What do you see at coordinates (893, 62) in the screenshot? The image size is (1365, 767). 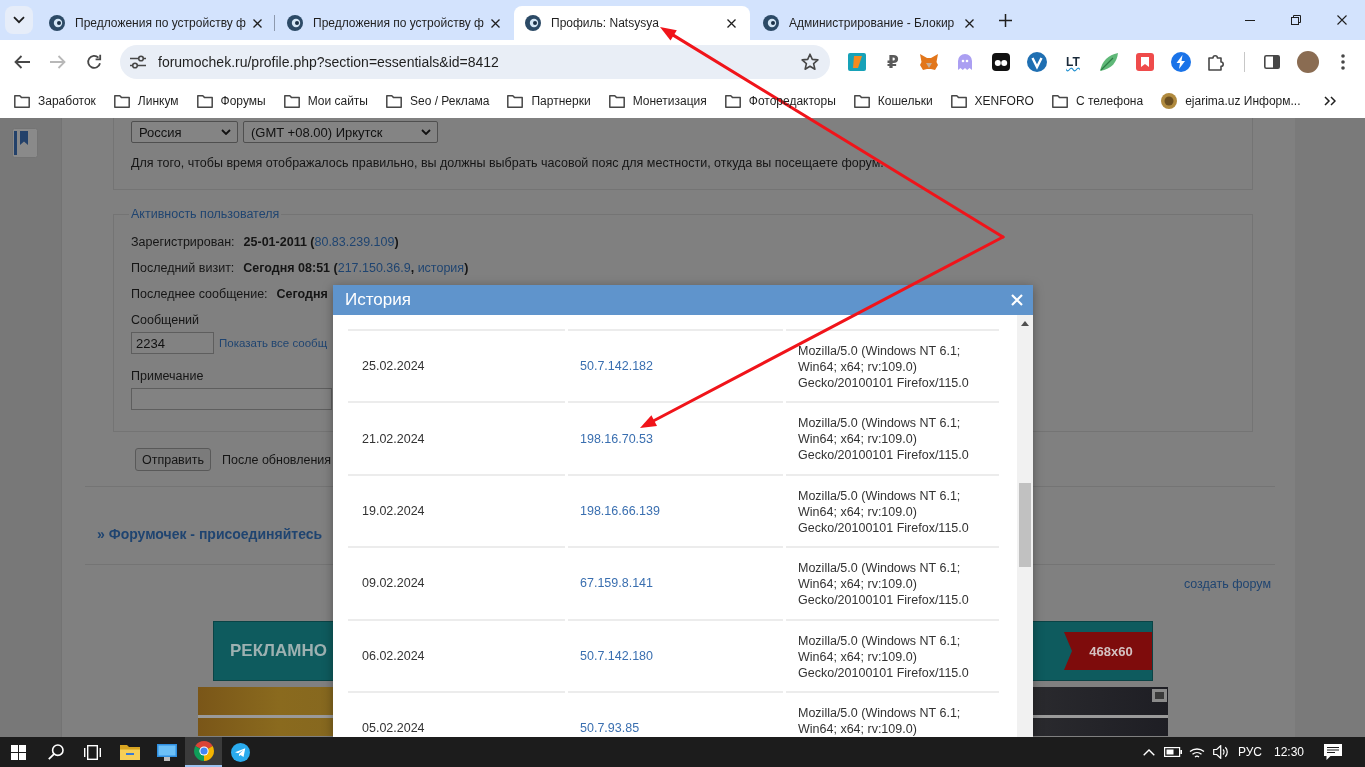 I see `extension-button: ₽` at bounding box center [893, 62].